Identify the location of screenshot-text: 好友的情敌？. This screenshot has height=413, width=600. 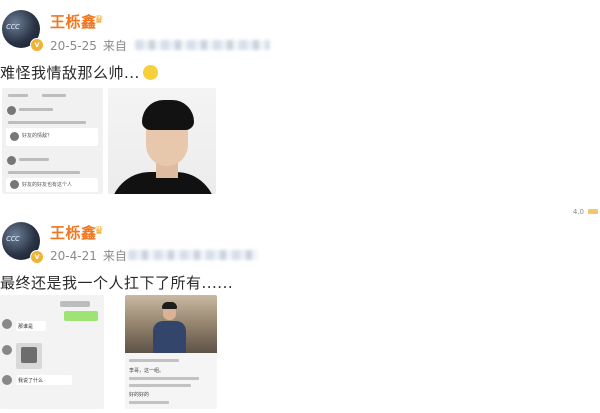
(37, 136).